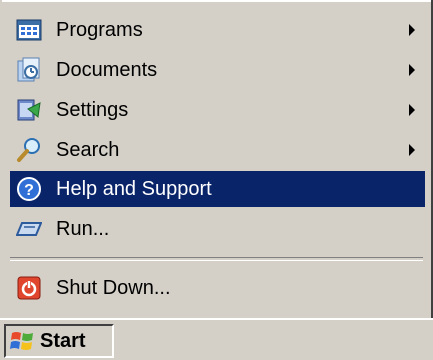  What do you see at coordinates (29, 70) in the screenshot?
I see `documents-icon` at bounding box center [29, 70].